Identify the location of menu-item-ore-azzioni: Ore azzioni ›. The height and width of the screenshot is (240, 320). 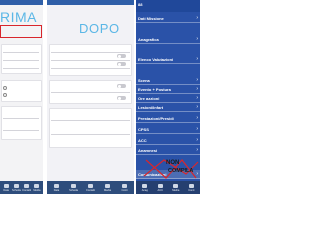
(168, 98).